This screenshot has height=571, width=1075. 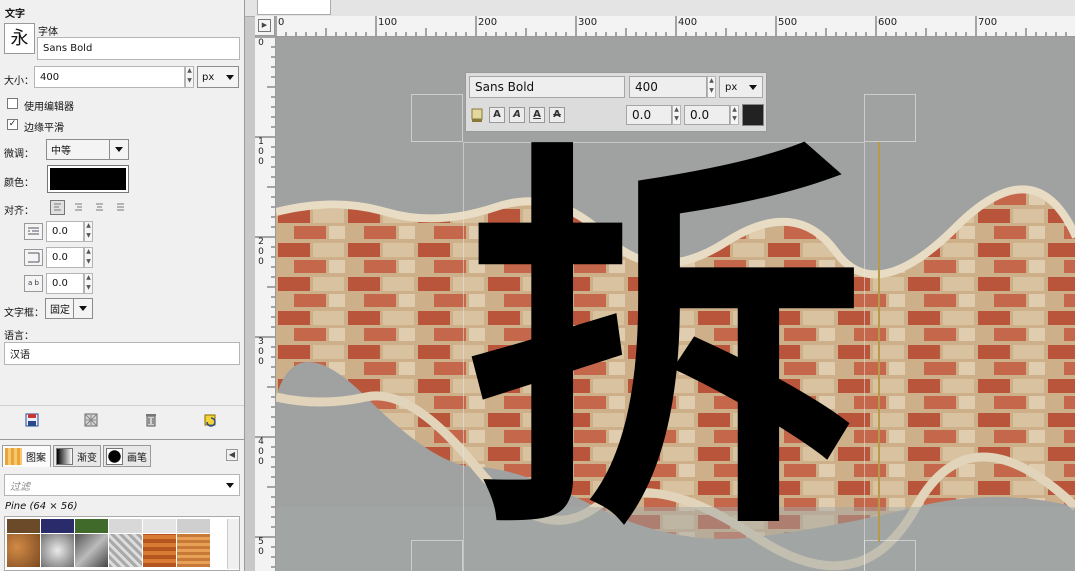 I want to click on font-input: Sans Bold, so click(x=138, y=48).